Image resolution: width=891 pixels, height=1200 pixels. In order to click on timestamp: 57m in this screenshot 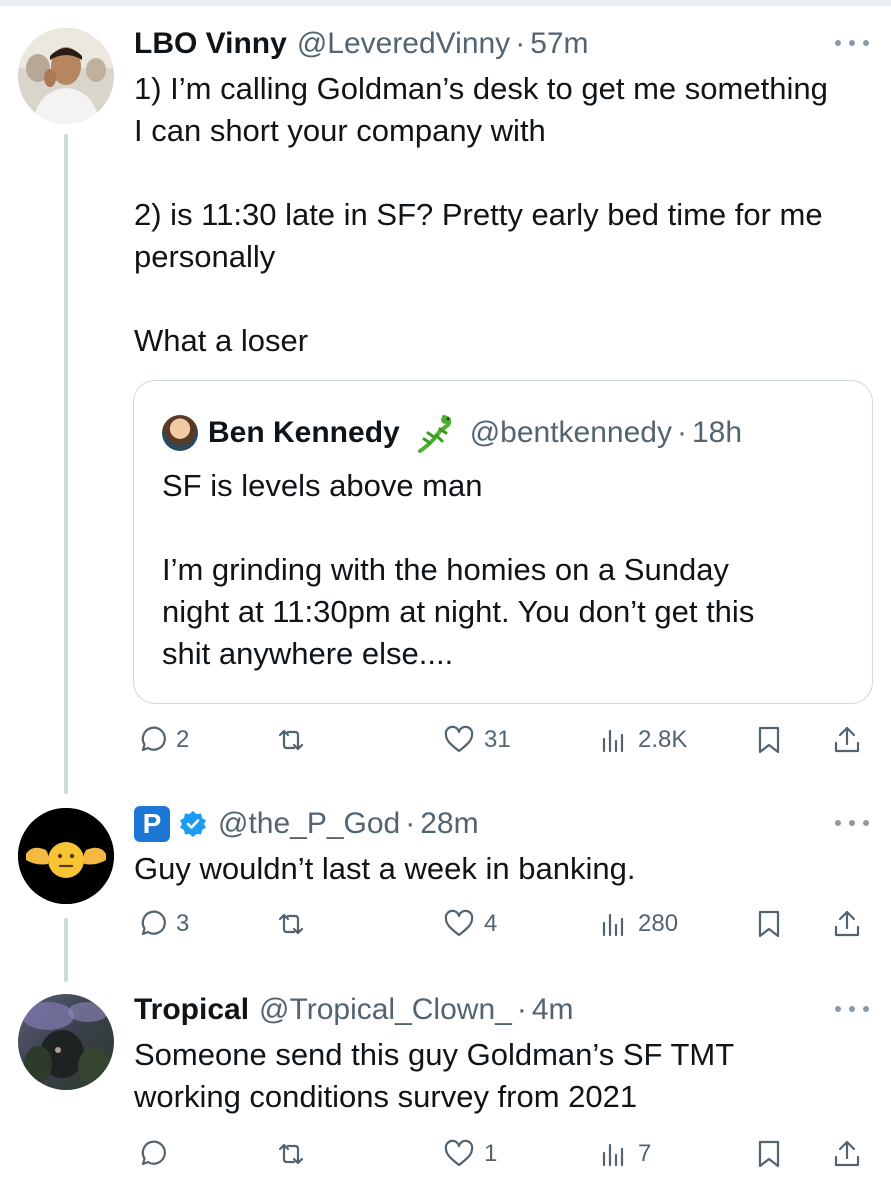, I will do `click(559, 44)`.